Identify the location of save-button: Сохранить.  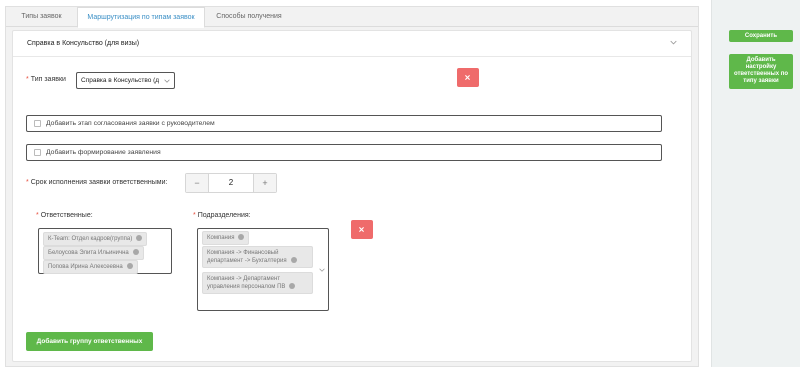
(761, 36).